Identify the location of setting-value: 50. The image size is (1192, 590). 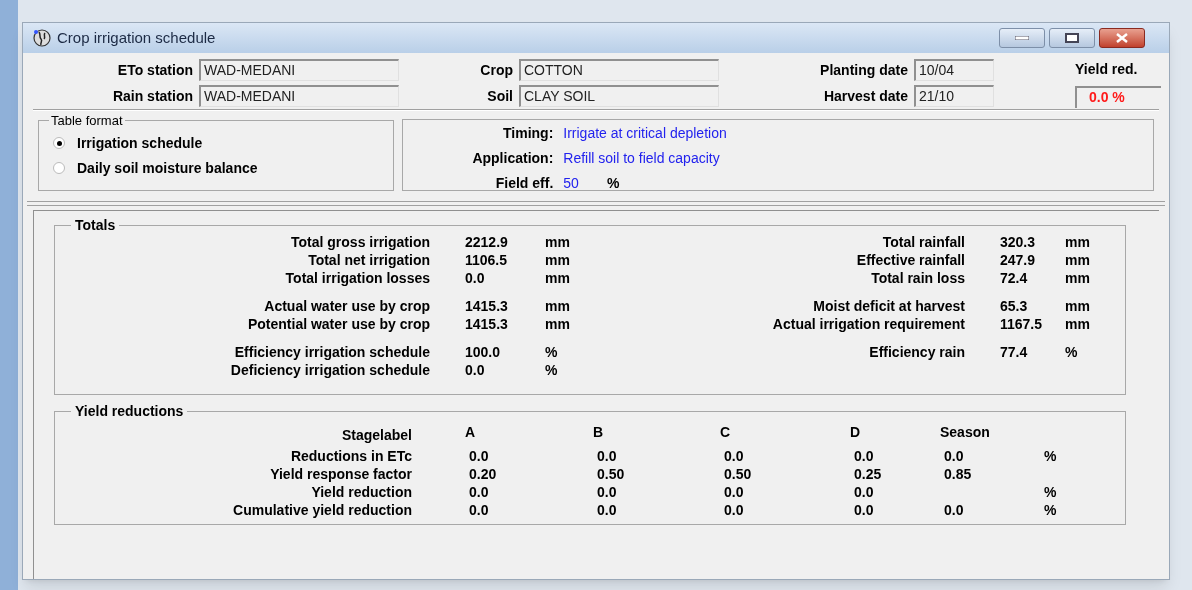
(571, 183).